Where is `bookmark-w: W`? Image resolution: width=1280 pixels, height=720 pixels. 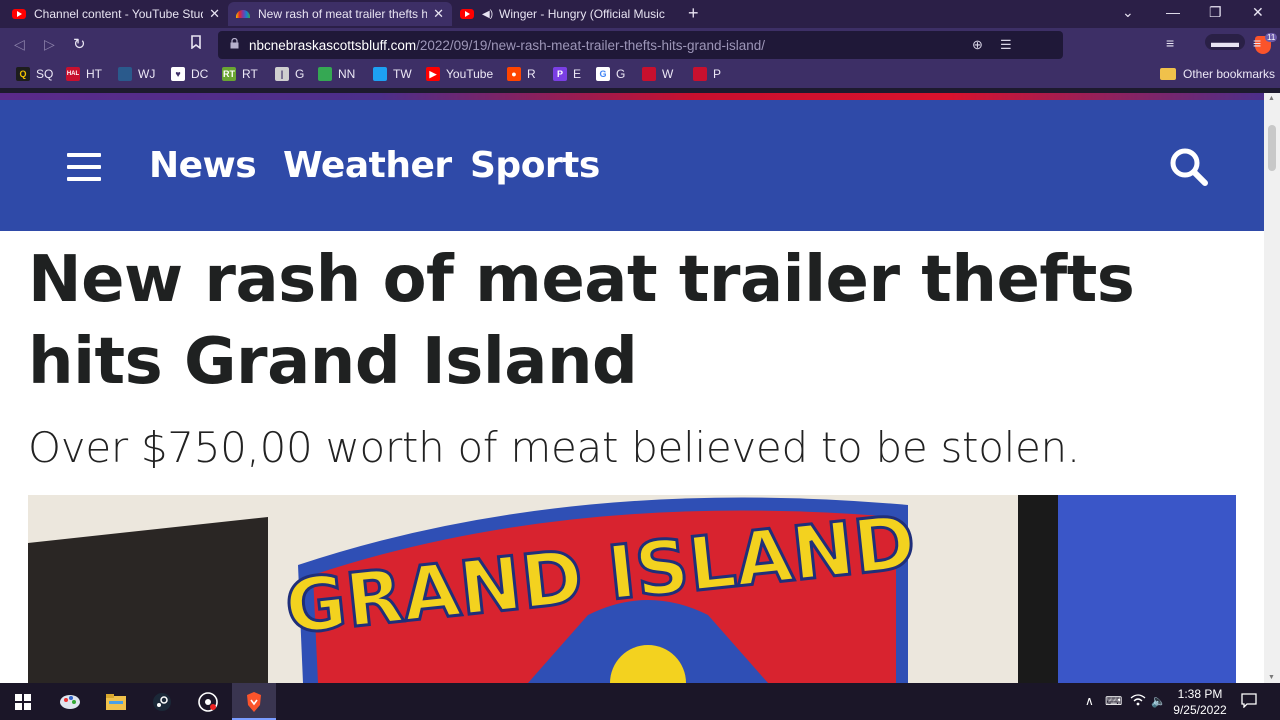 bookmark-w: W is located at coordinates (657, 74).